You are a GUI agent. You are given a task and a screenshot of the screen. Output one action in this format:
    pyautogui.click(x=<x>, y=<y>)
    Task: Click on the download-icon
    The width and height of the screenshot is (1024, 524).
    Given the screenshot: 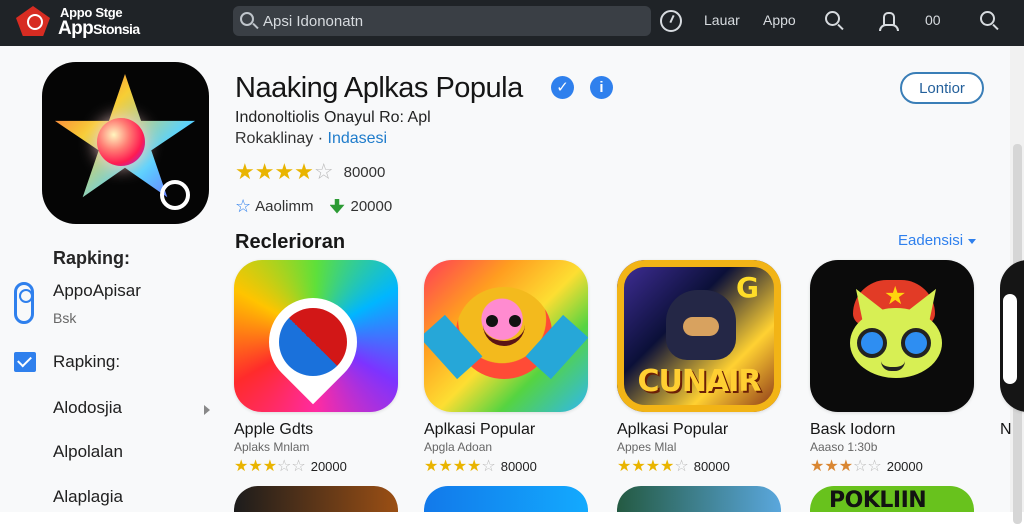 What is the action you would take?
    pyautogui.click(x=337, y=206)
    